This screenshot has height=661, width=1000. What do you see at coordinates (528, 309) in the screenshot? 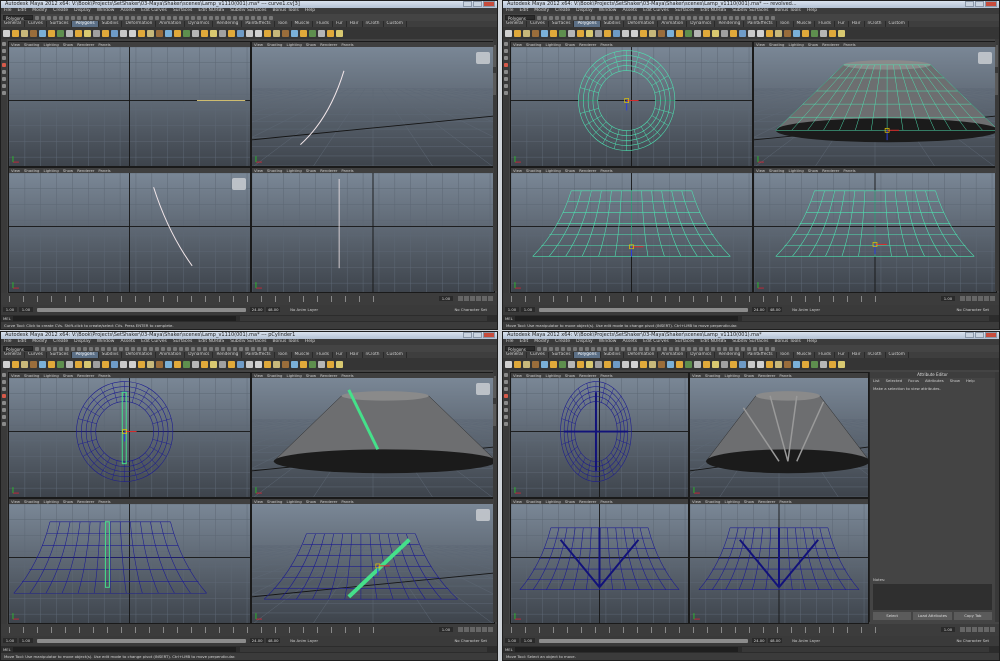
I see `range-start-field: 1.00` at bounding box center [528, 309].